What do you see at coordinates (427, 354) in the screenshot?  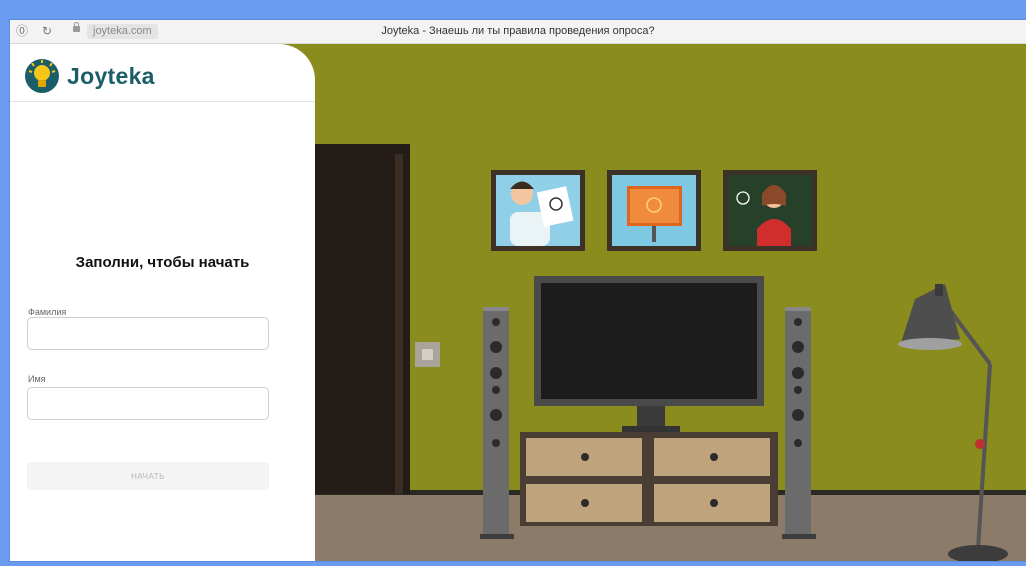 I see `light-switch` at bounding box center [427, 354].